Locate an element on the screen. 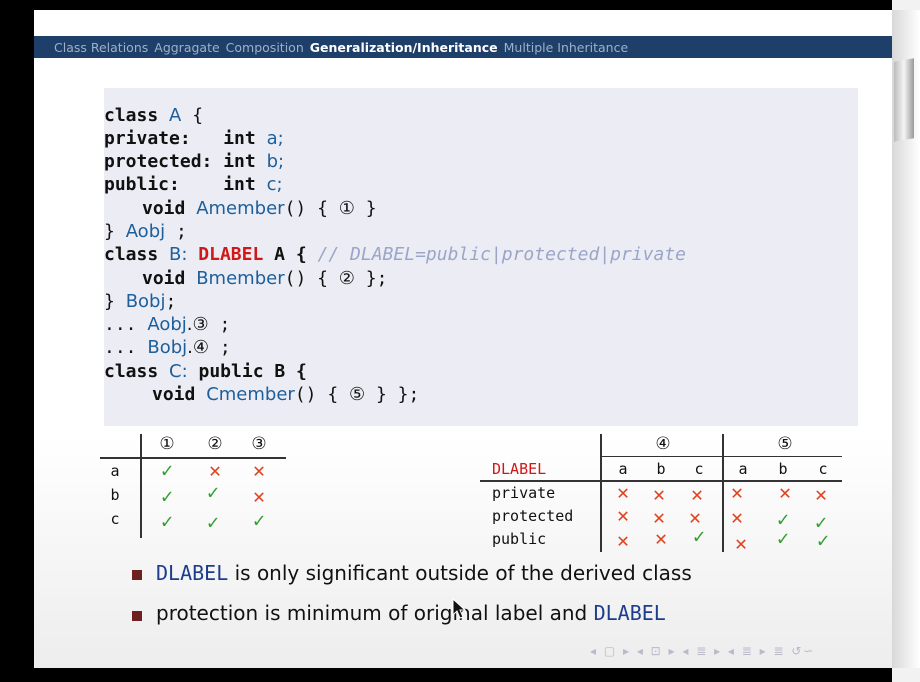 The image size is (920, 682). code-line-2: private: int a; is located at coordinates (194, 138).